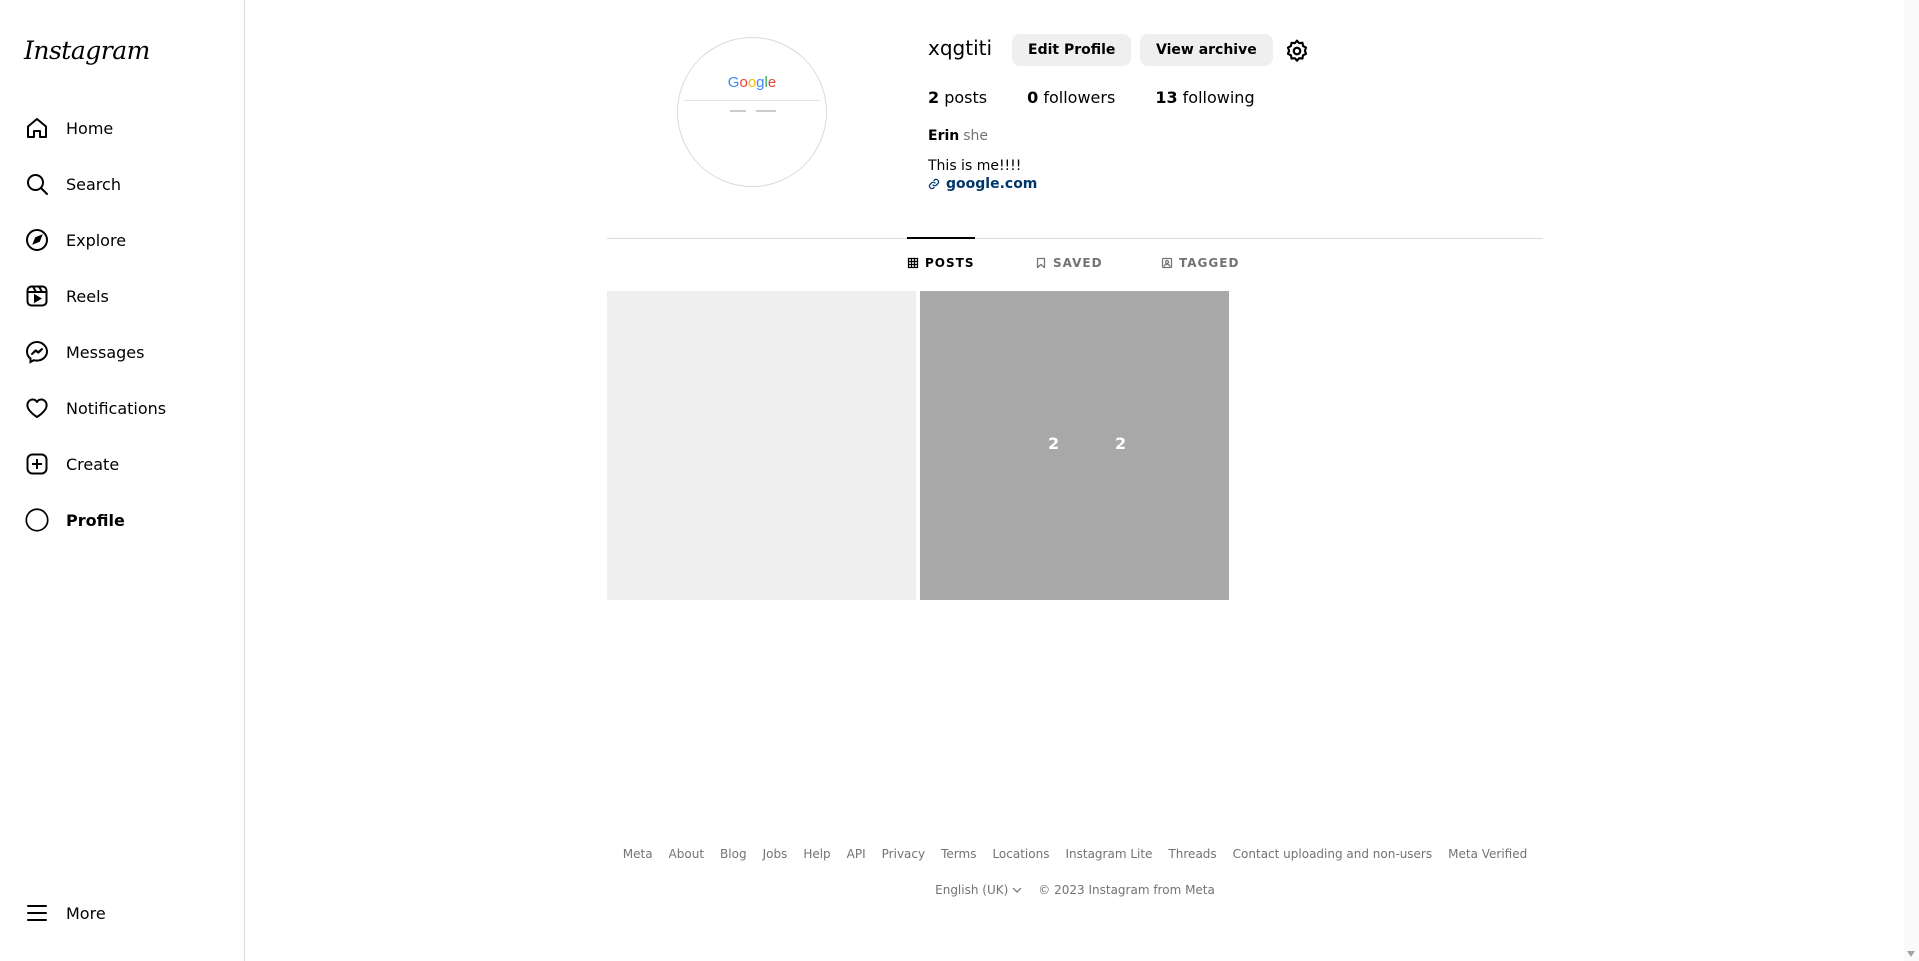 The height and width of the screenshot is (961, 1919). Describe the element at coordinates (1020, 854) in the screenshot. I see `footer-link: Locations` at that location.